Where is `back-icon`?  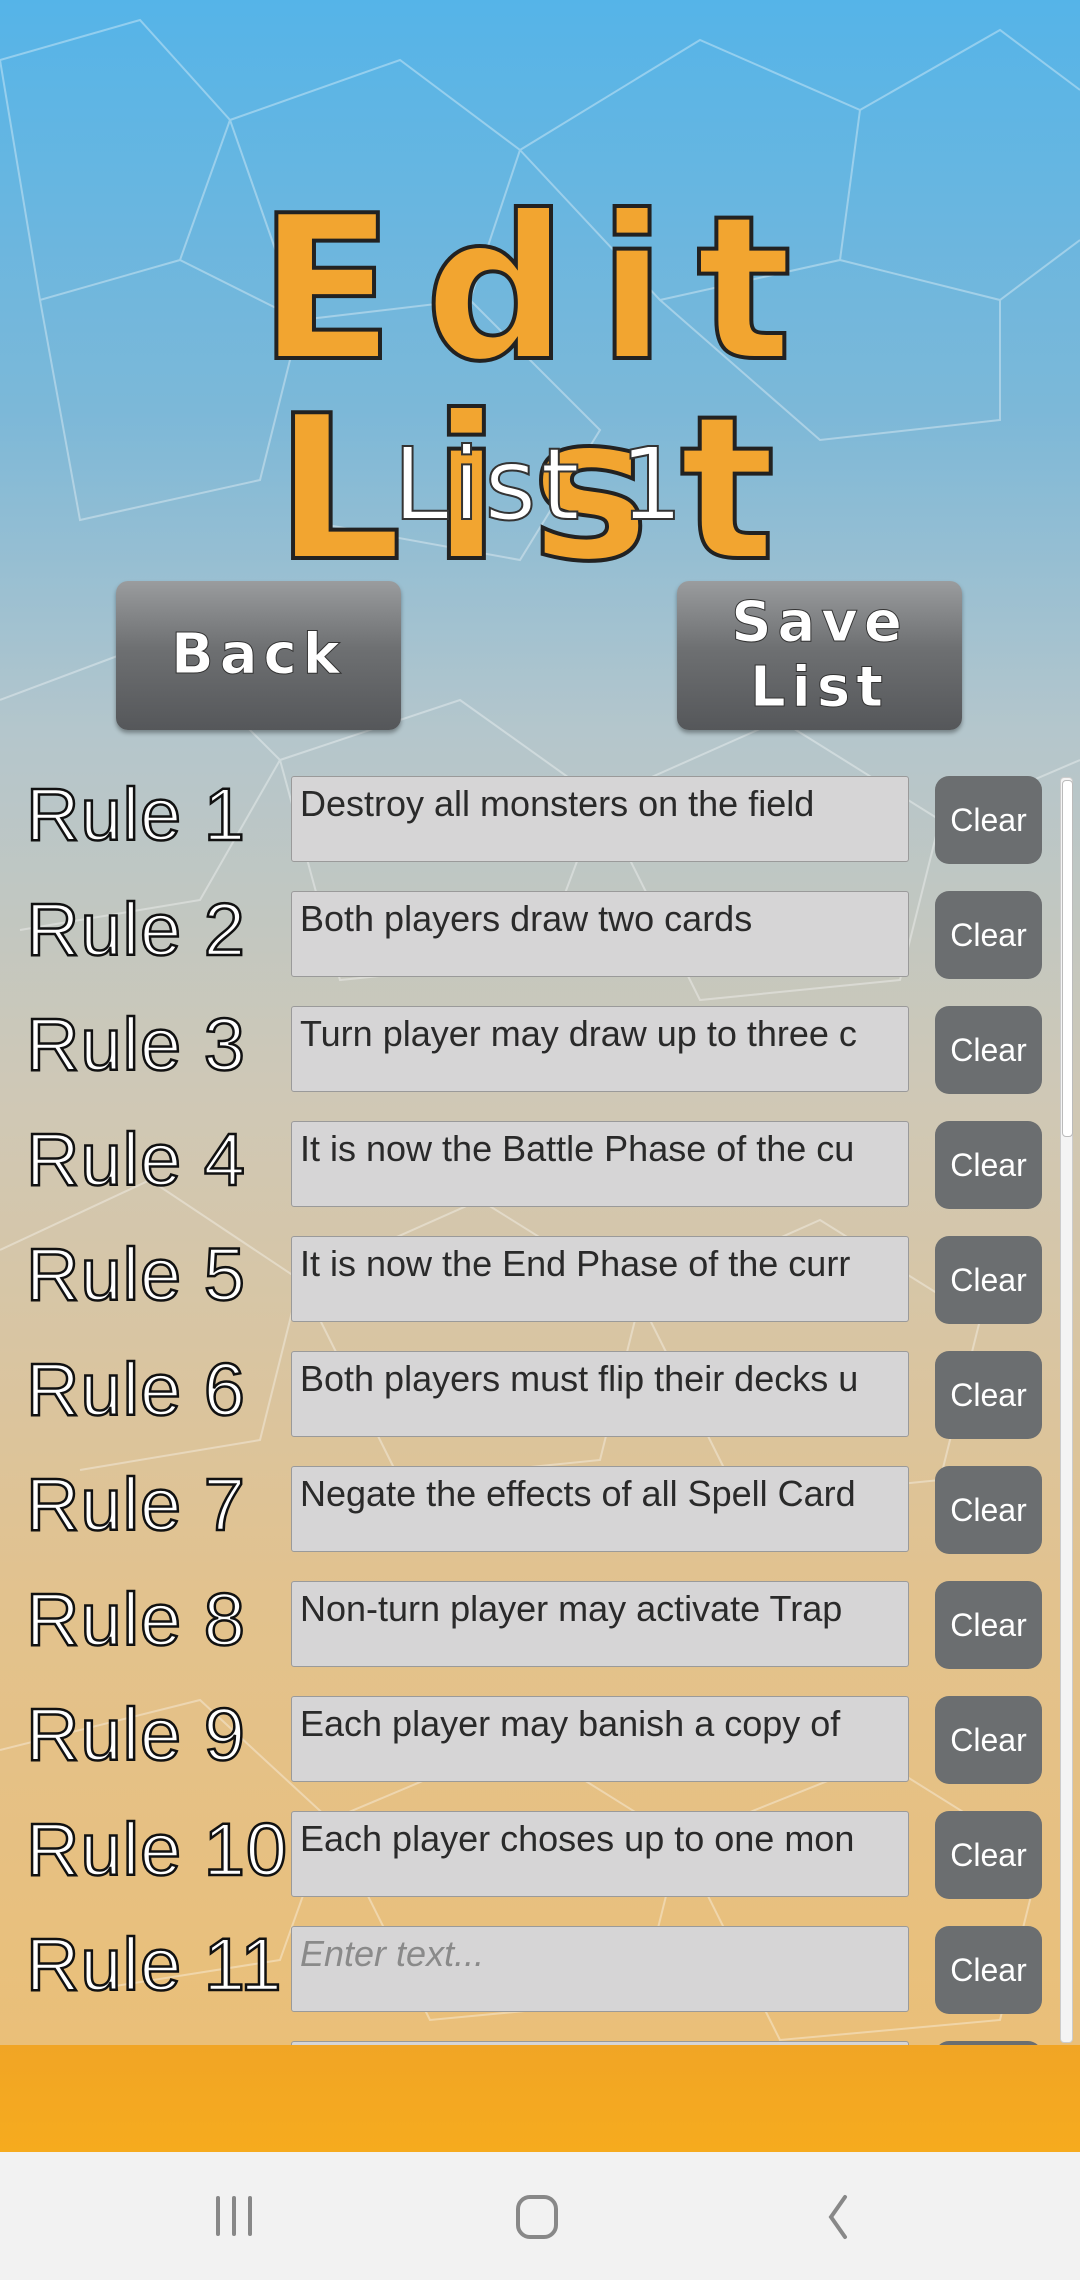
back-icon is located at coordinates (840, 2217).